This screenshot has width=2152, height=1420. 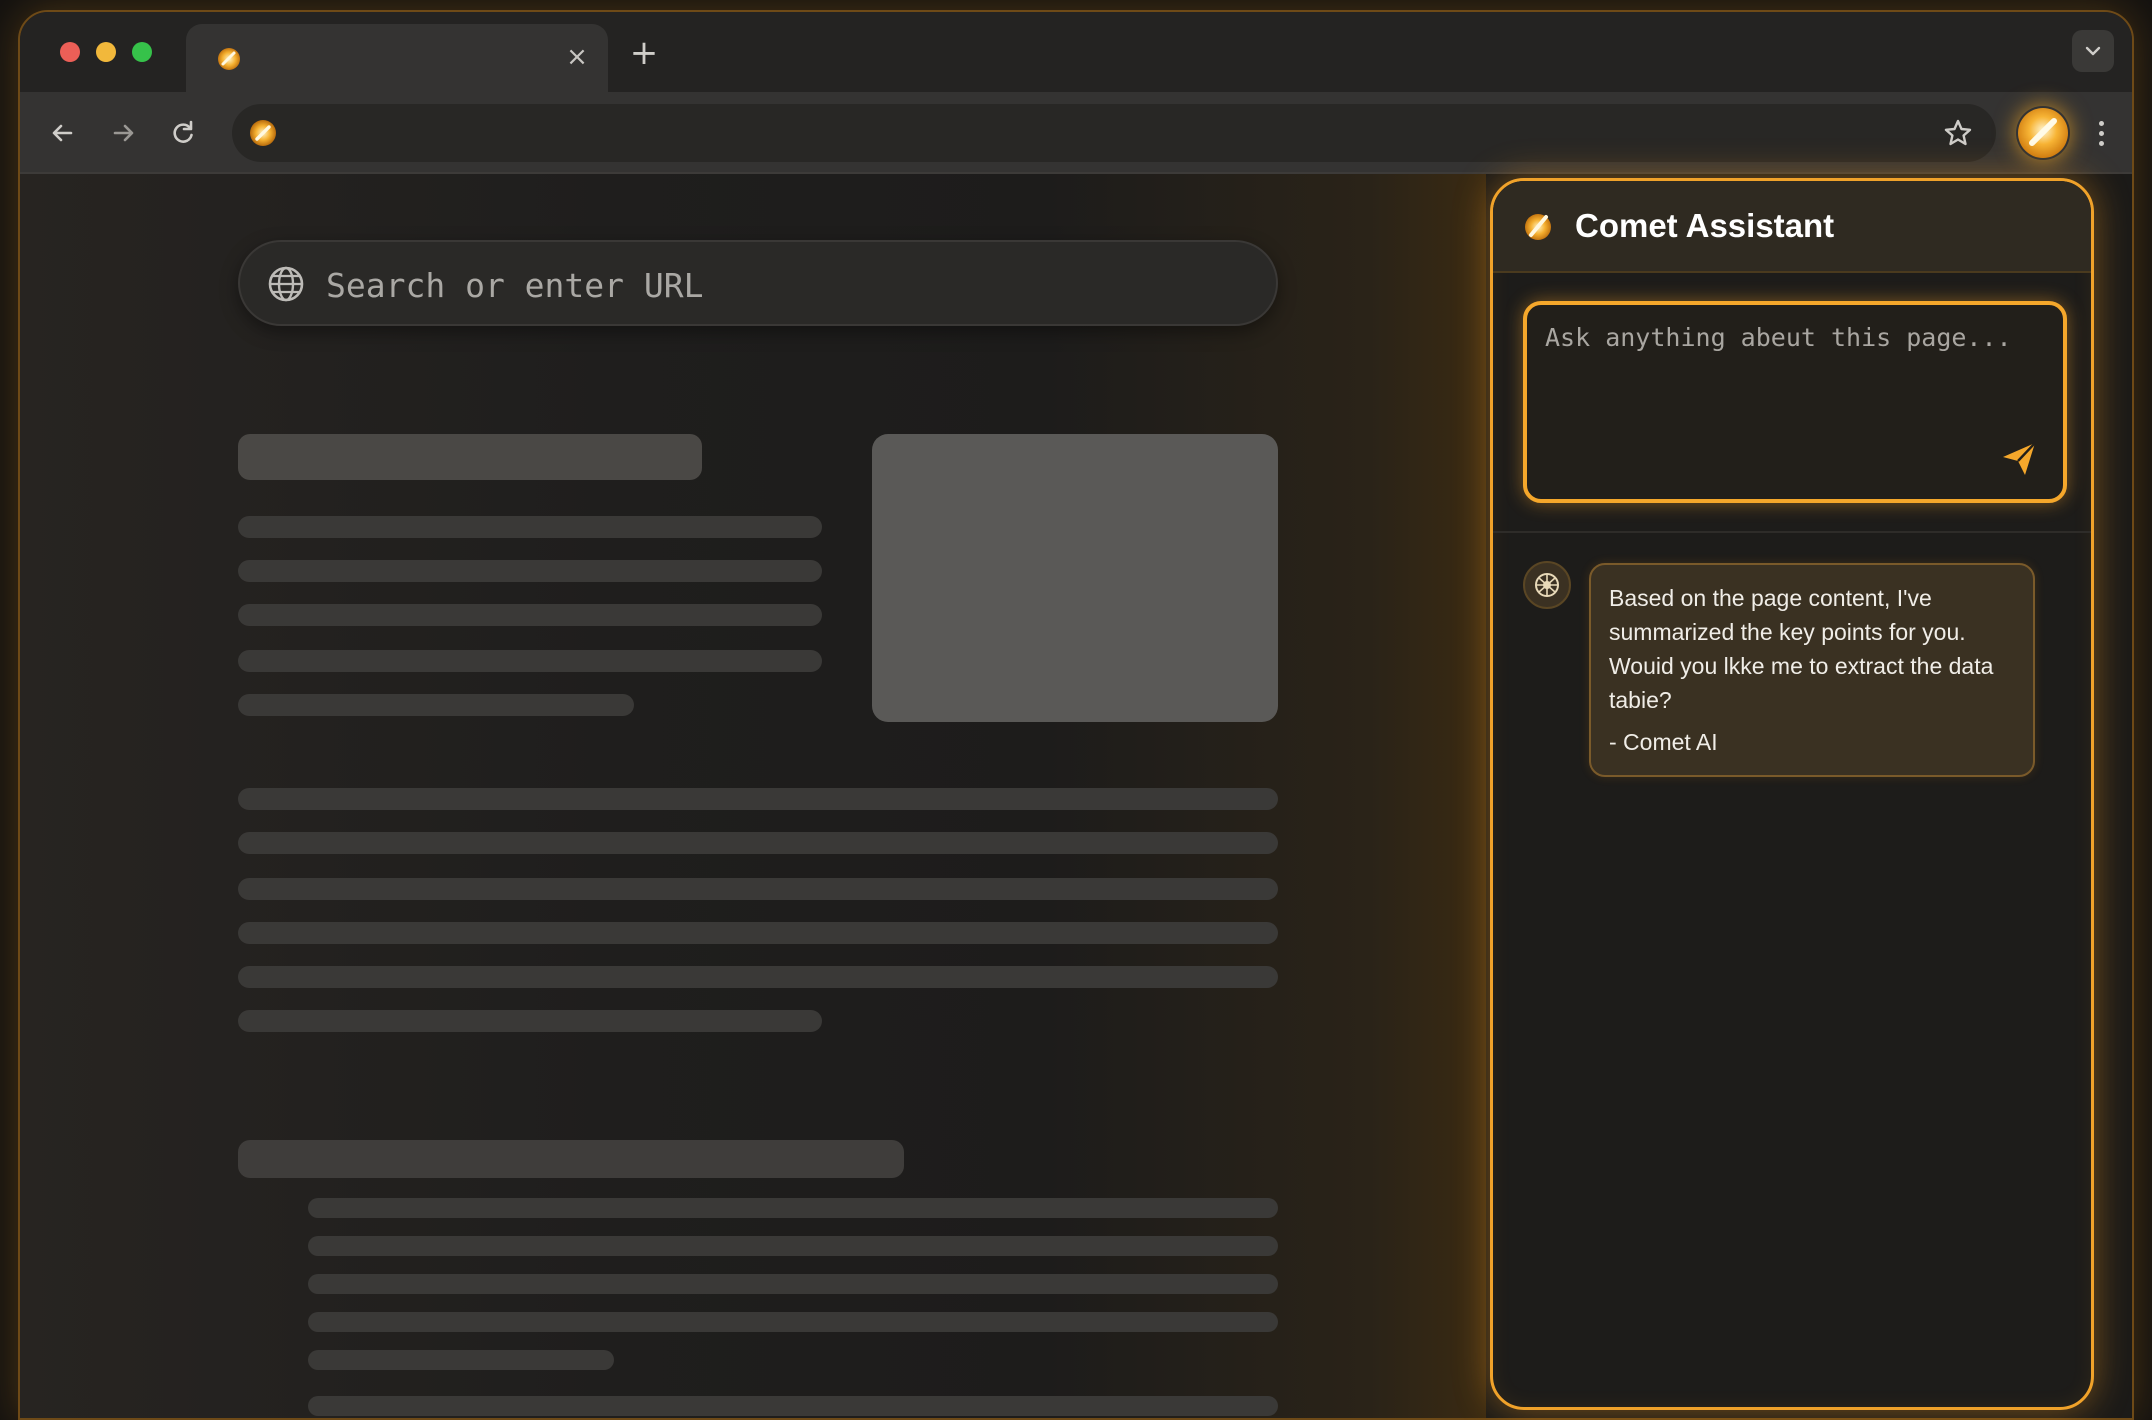 I want to click on minimize-window-button, so click(x=106, y=52).